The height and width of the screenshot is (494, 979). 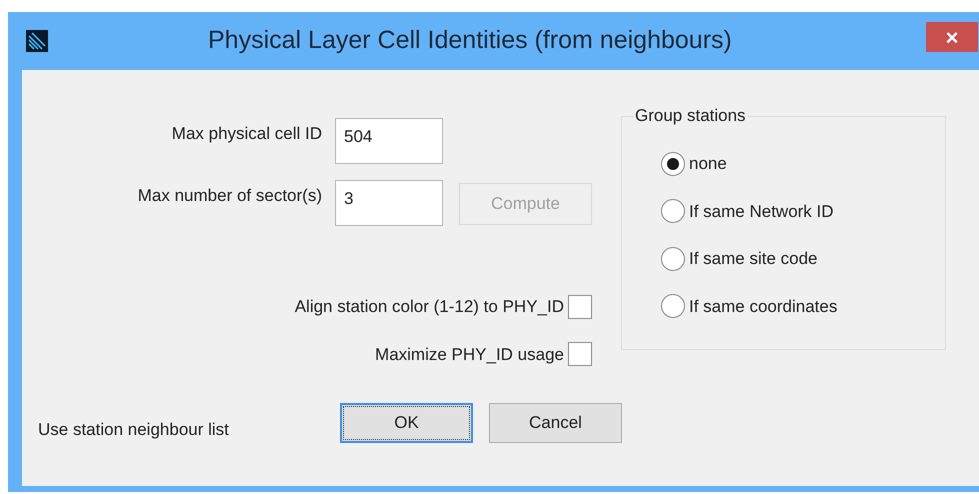 What do you see at coordinates (555, 423) in the screenshot?
I see `cancel-button: Cancel` at bounding box center [555, 423].